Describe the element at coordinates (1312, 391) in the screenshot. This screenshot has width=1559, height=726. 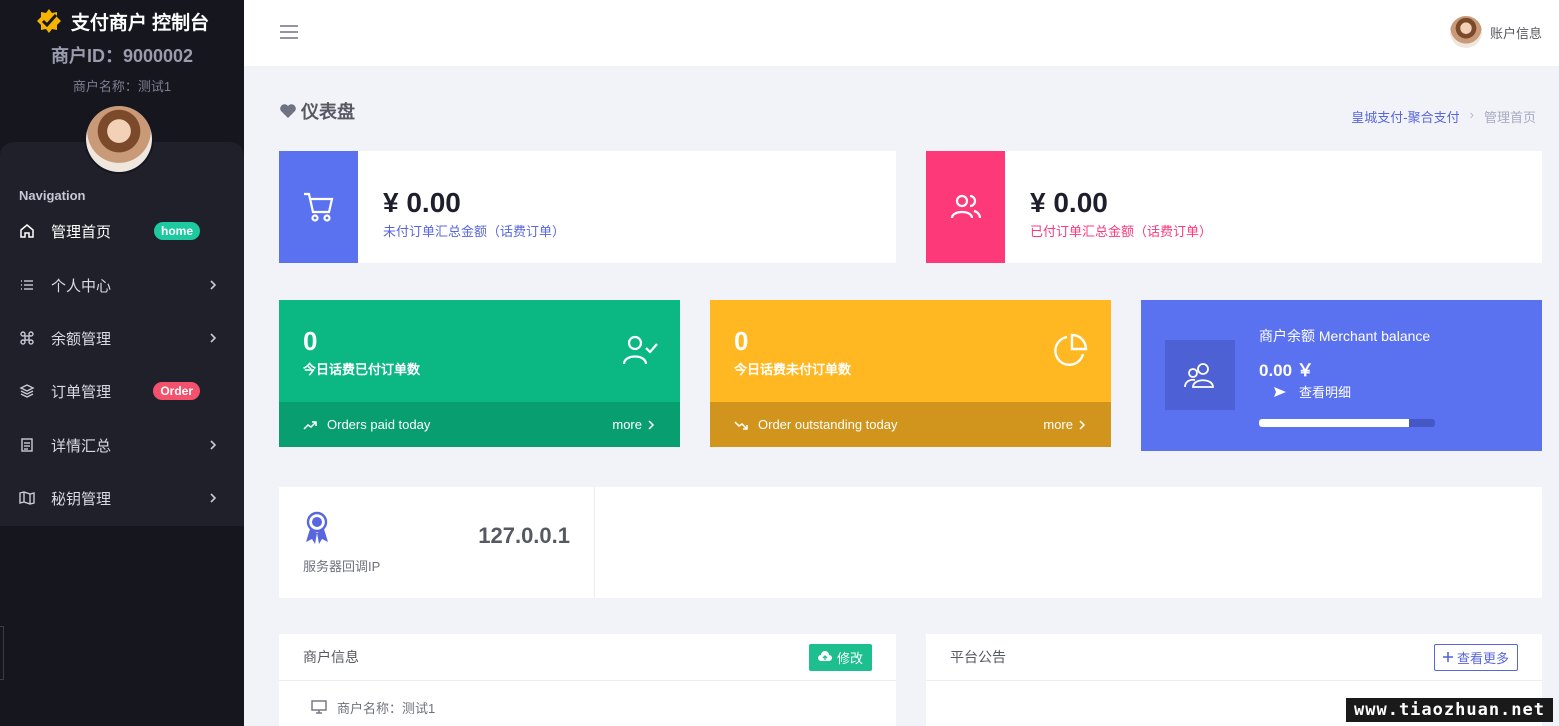
I see `balance-detail-link: 查看明细` at that location.